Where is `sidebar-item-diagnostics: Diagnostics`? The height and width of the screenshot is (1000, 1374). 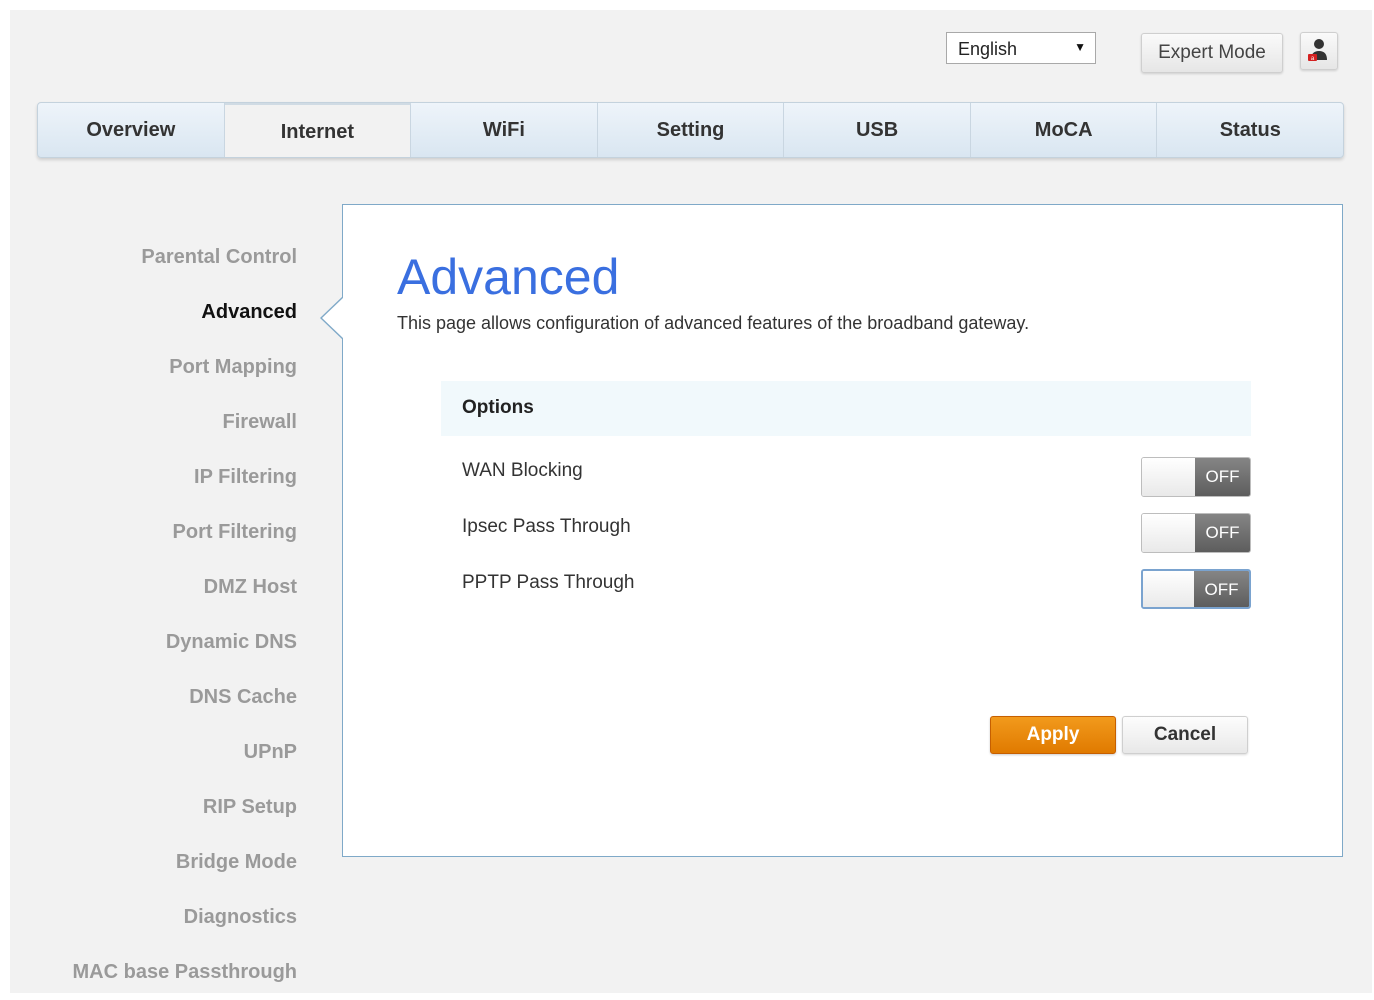 sidebar-item-diagnostics: Diagnostics is located at coordinates (163, 917).